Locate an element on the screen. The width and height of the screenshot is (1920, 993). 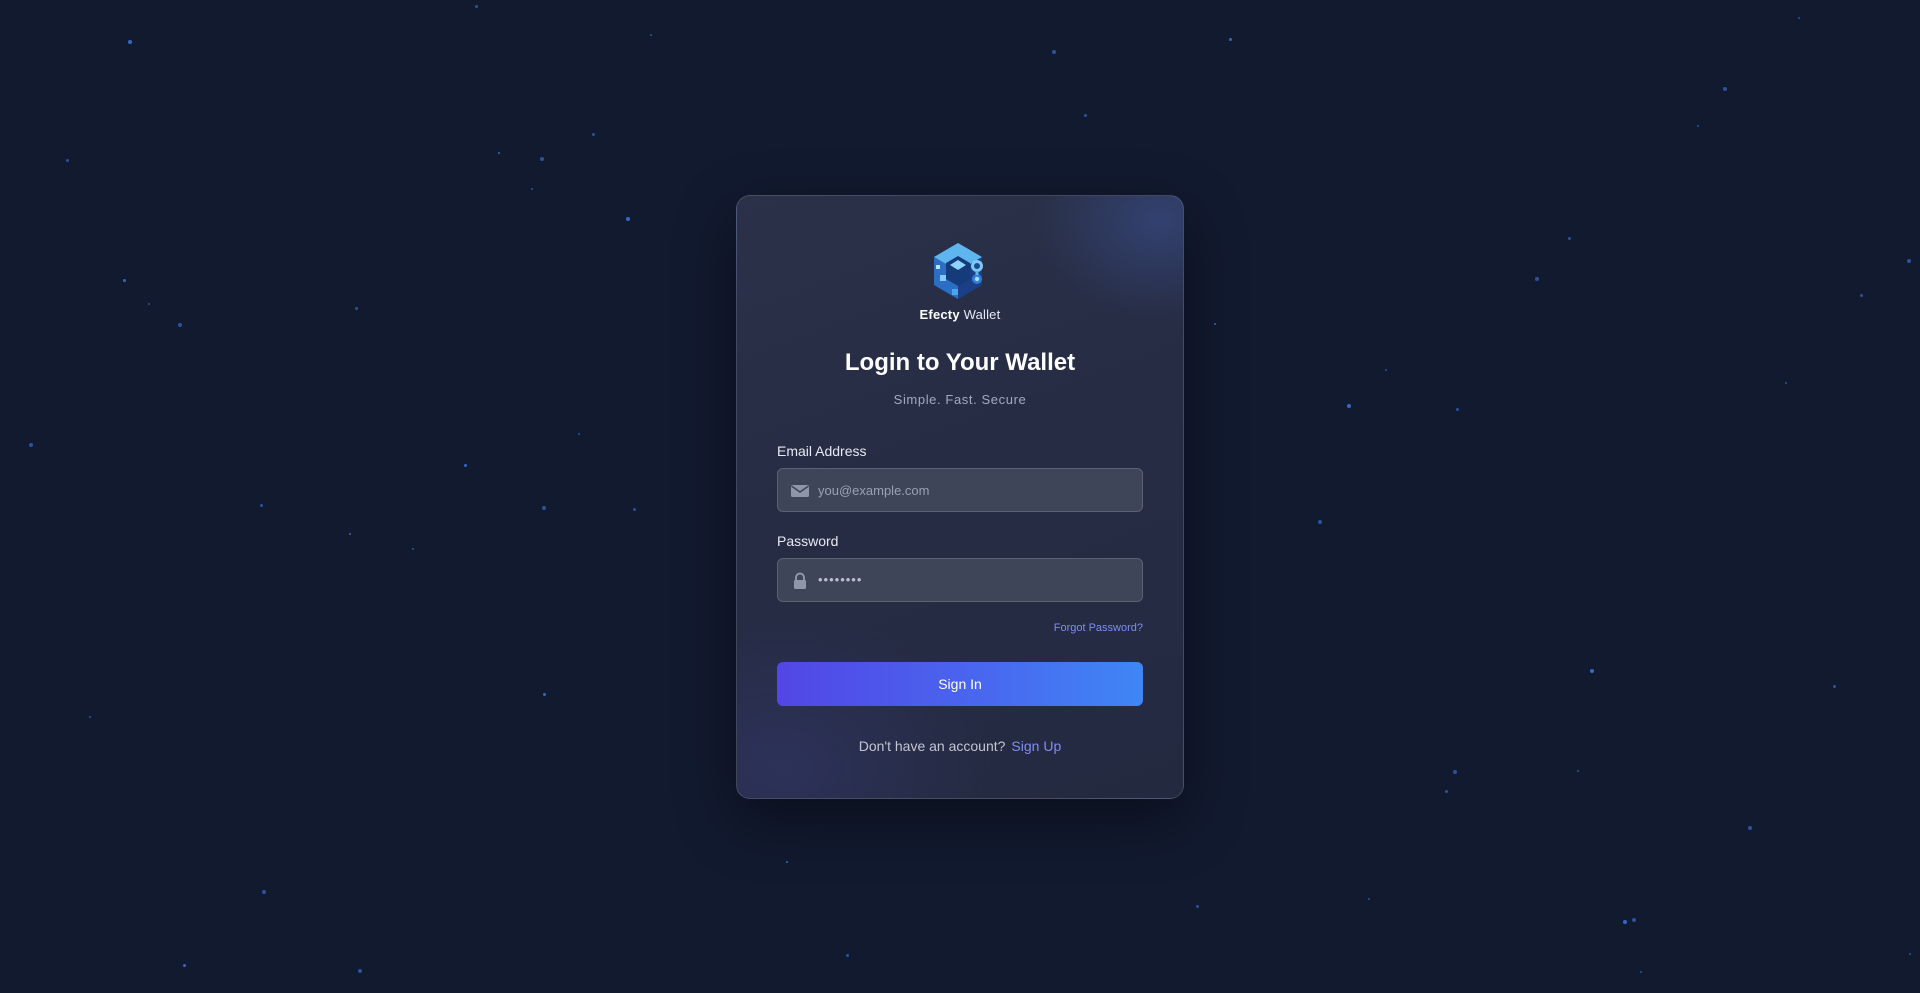
password-field-container: •••••••• is located at coordinates (960, 580).